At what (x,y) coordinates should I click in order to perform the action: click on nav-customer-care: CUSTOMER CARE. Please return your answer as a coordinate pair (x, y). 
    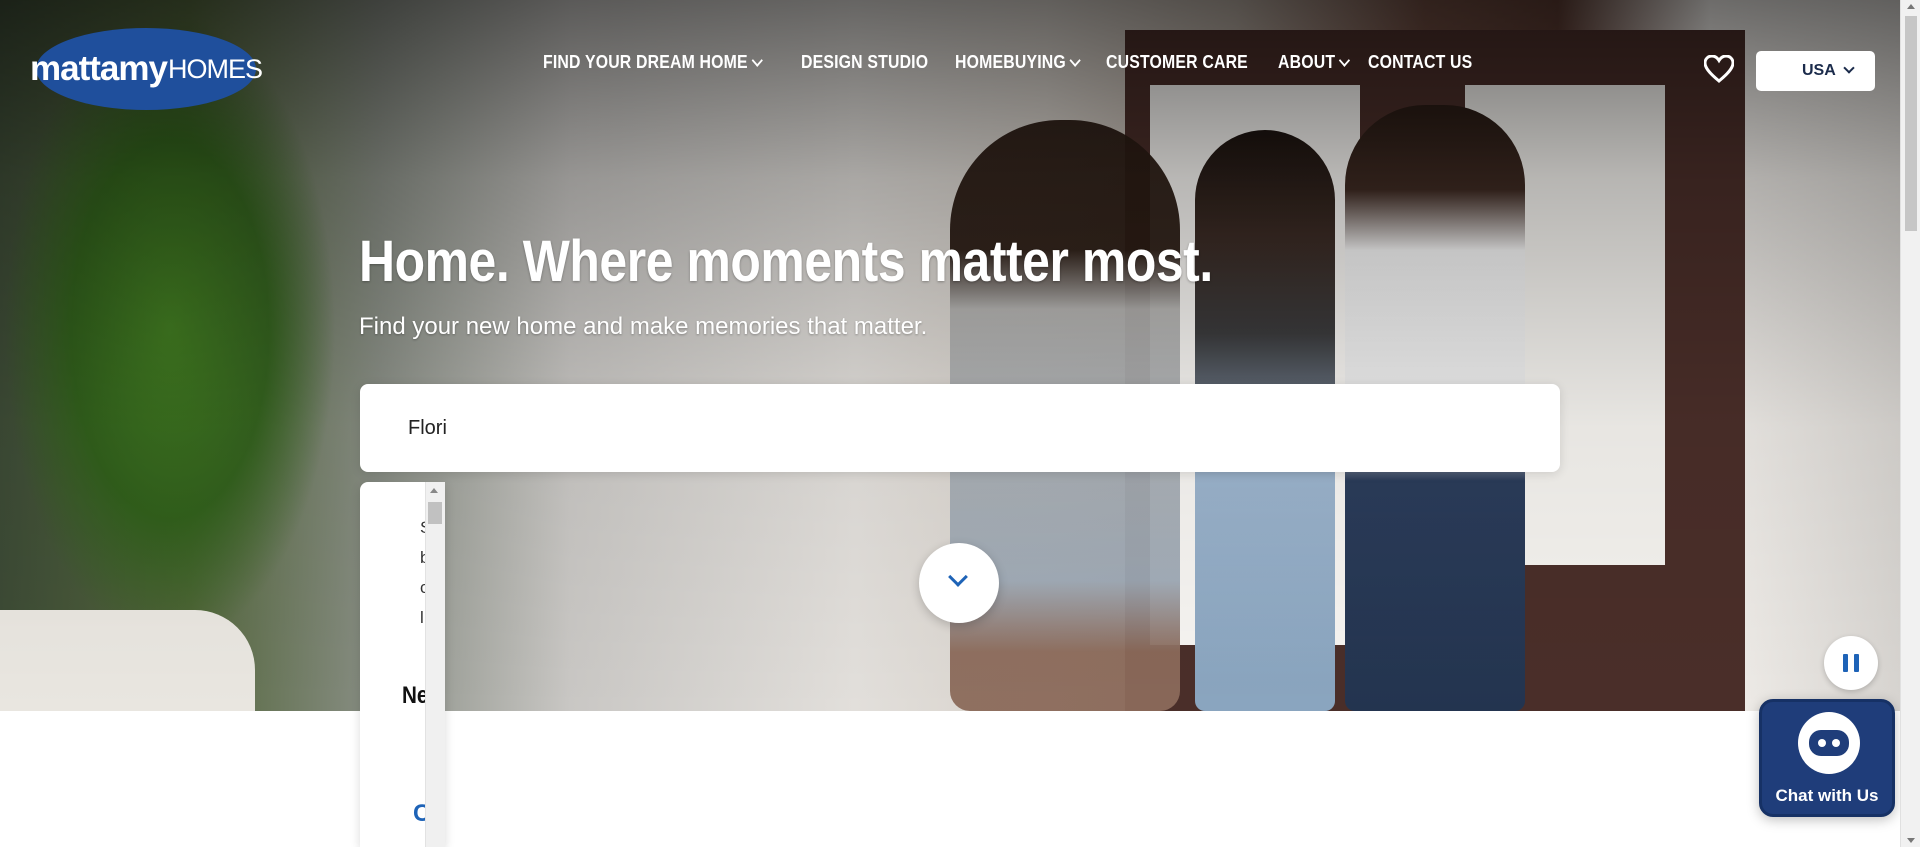
    Looking at the image, I should click on (1177, 62).